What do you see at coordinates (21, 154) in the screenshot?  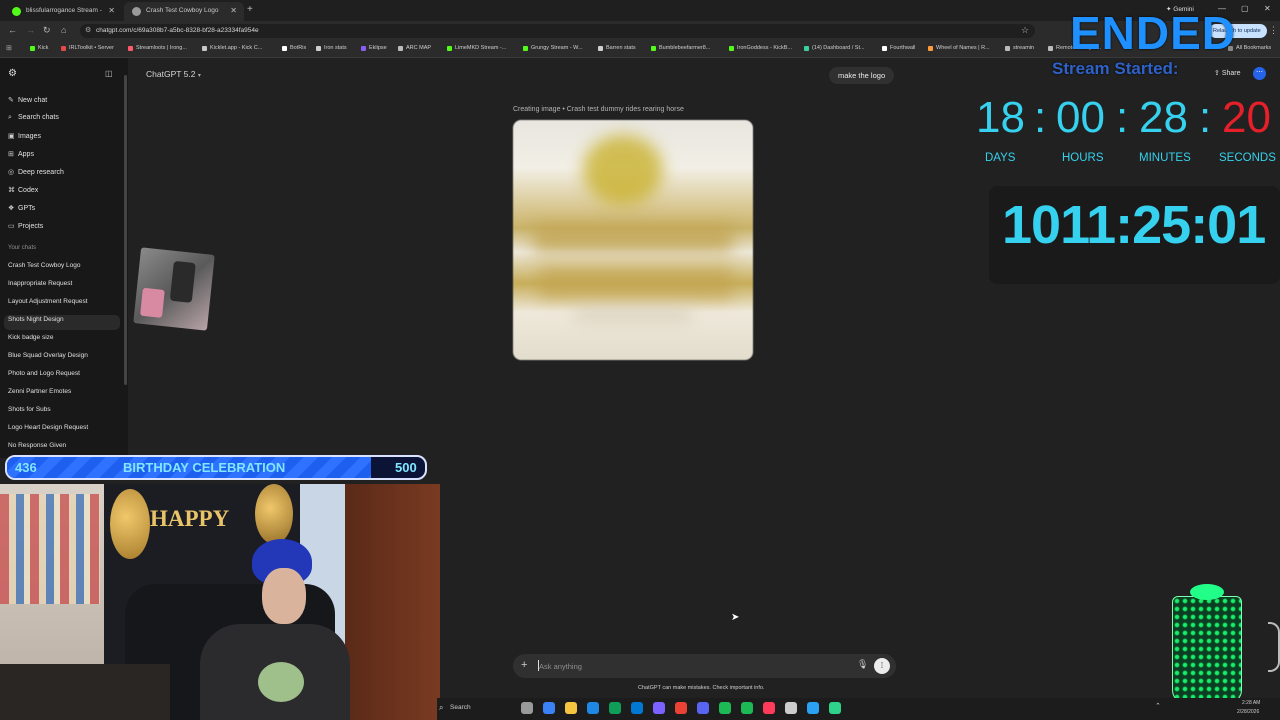 I see `sidebar-item-apps: ⊞ Apps` at bounding box center [21, 154].